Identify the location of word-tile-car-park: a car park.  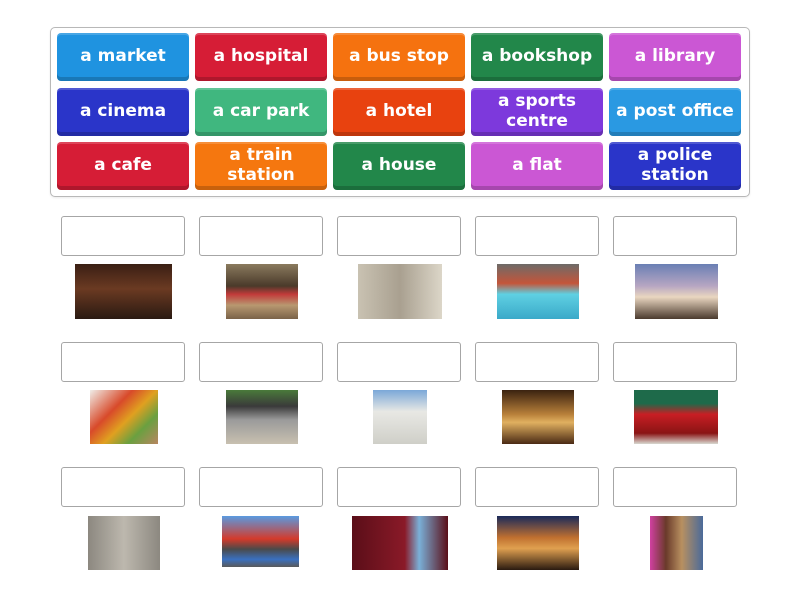
(261, 112).